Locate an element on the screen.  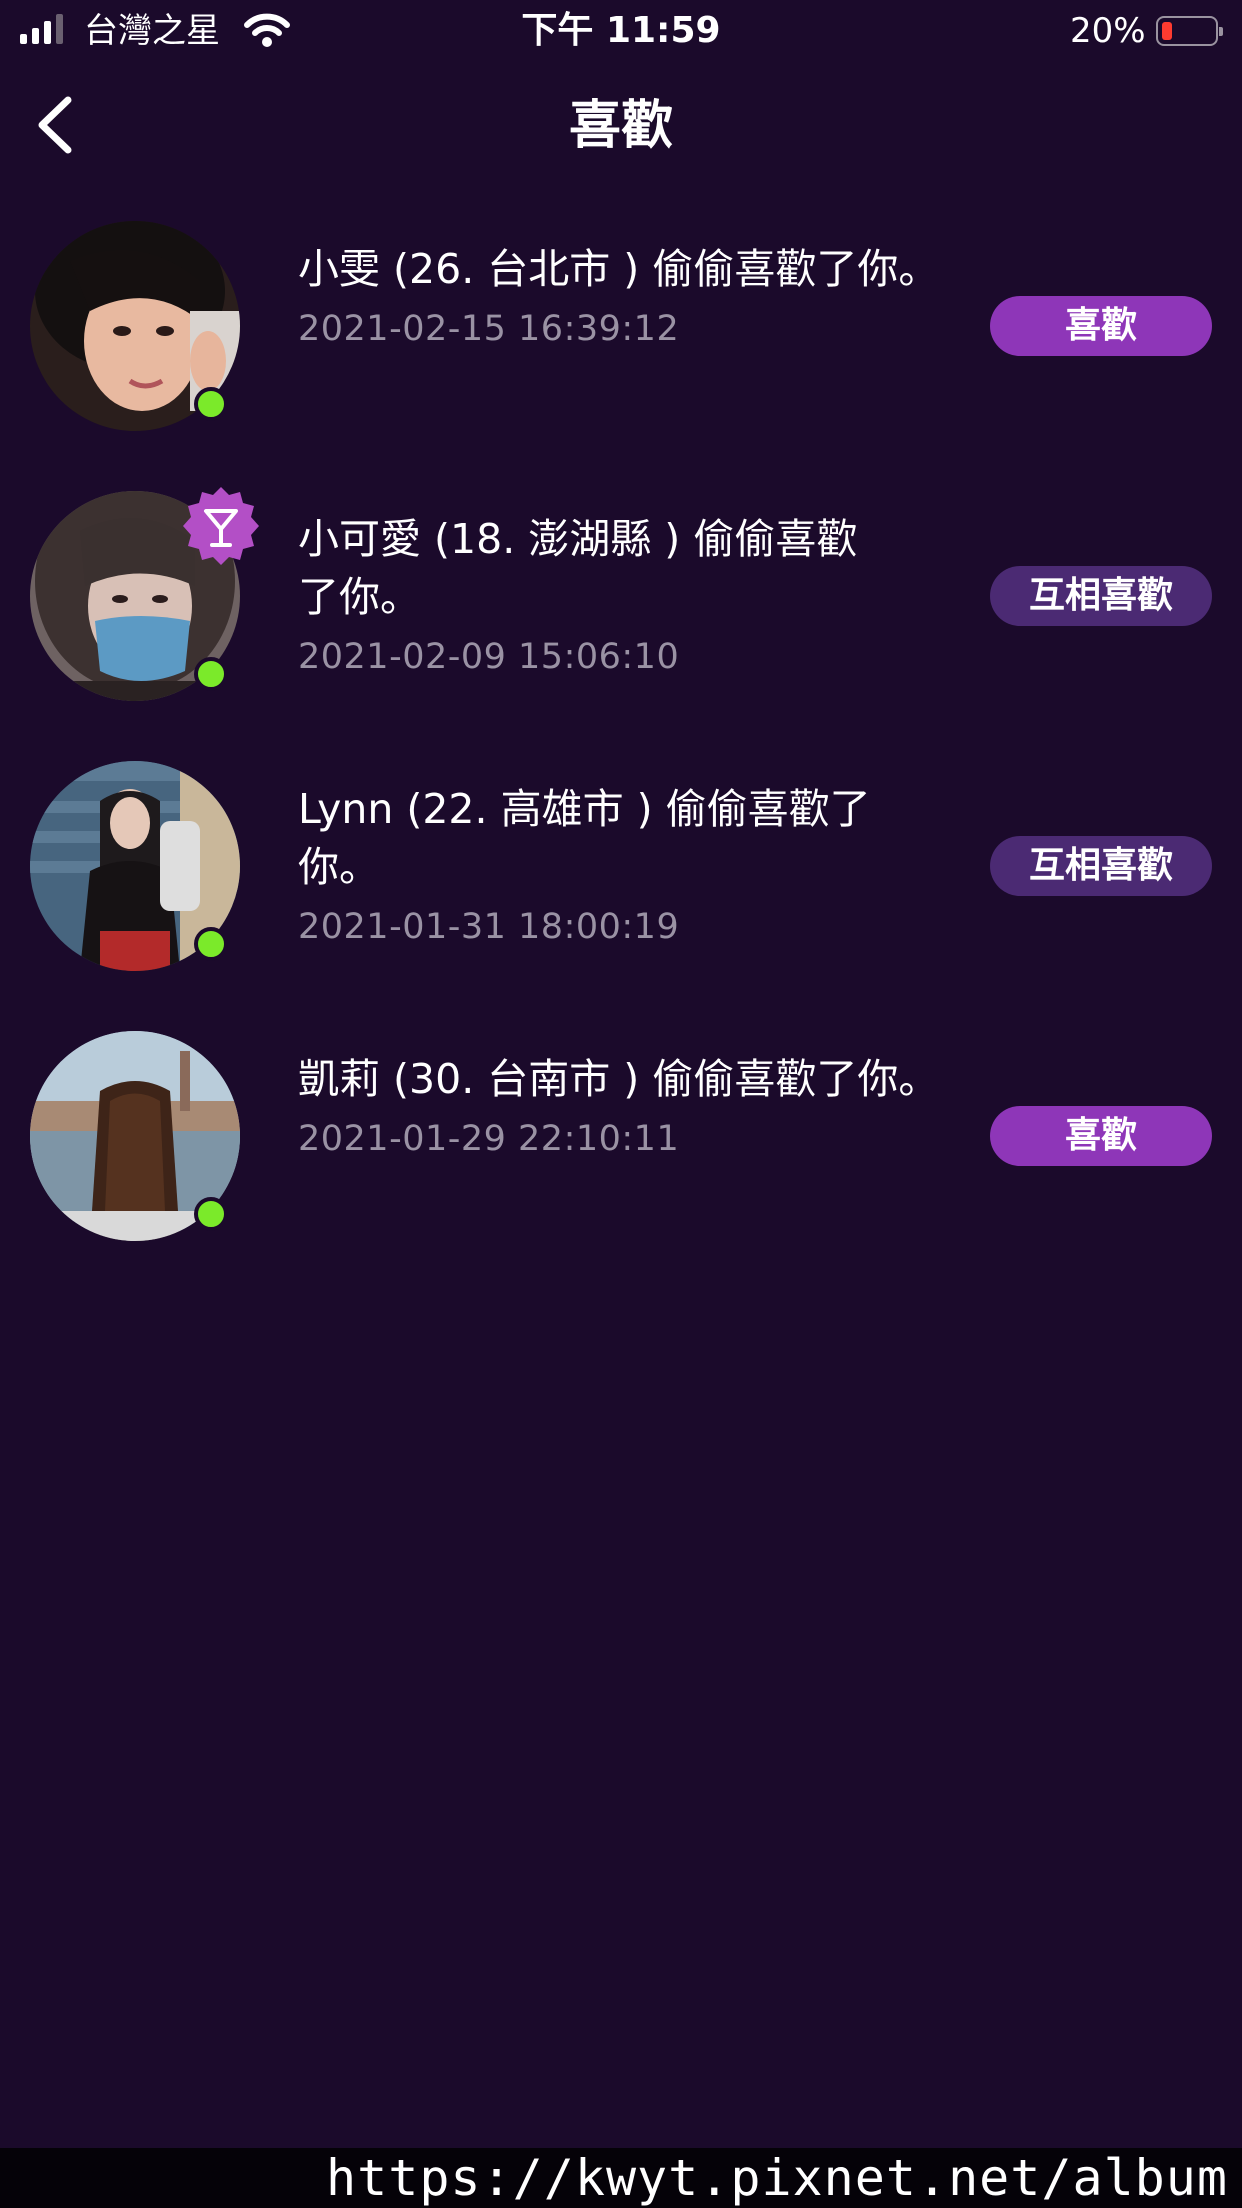
watermark-bar: https://kwyt.pixnet.net/album is located at coordinates (621, 2178).